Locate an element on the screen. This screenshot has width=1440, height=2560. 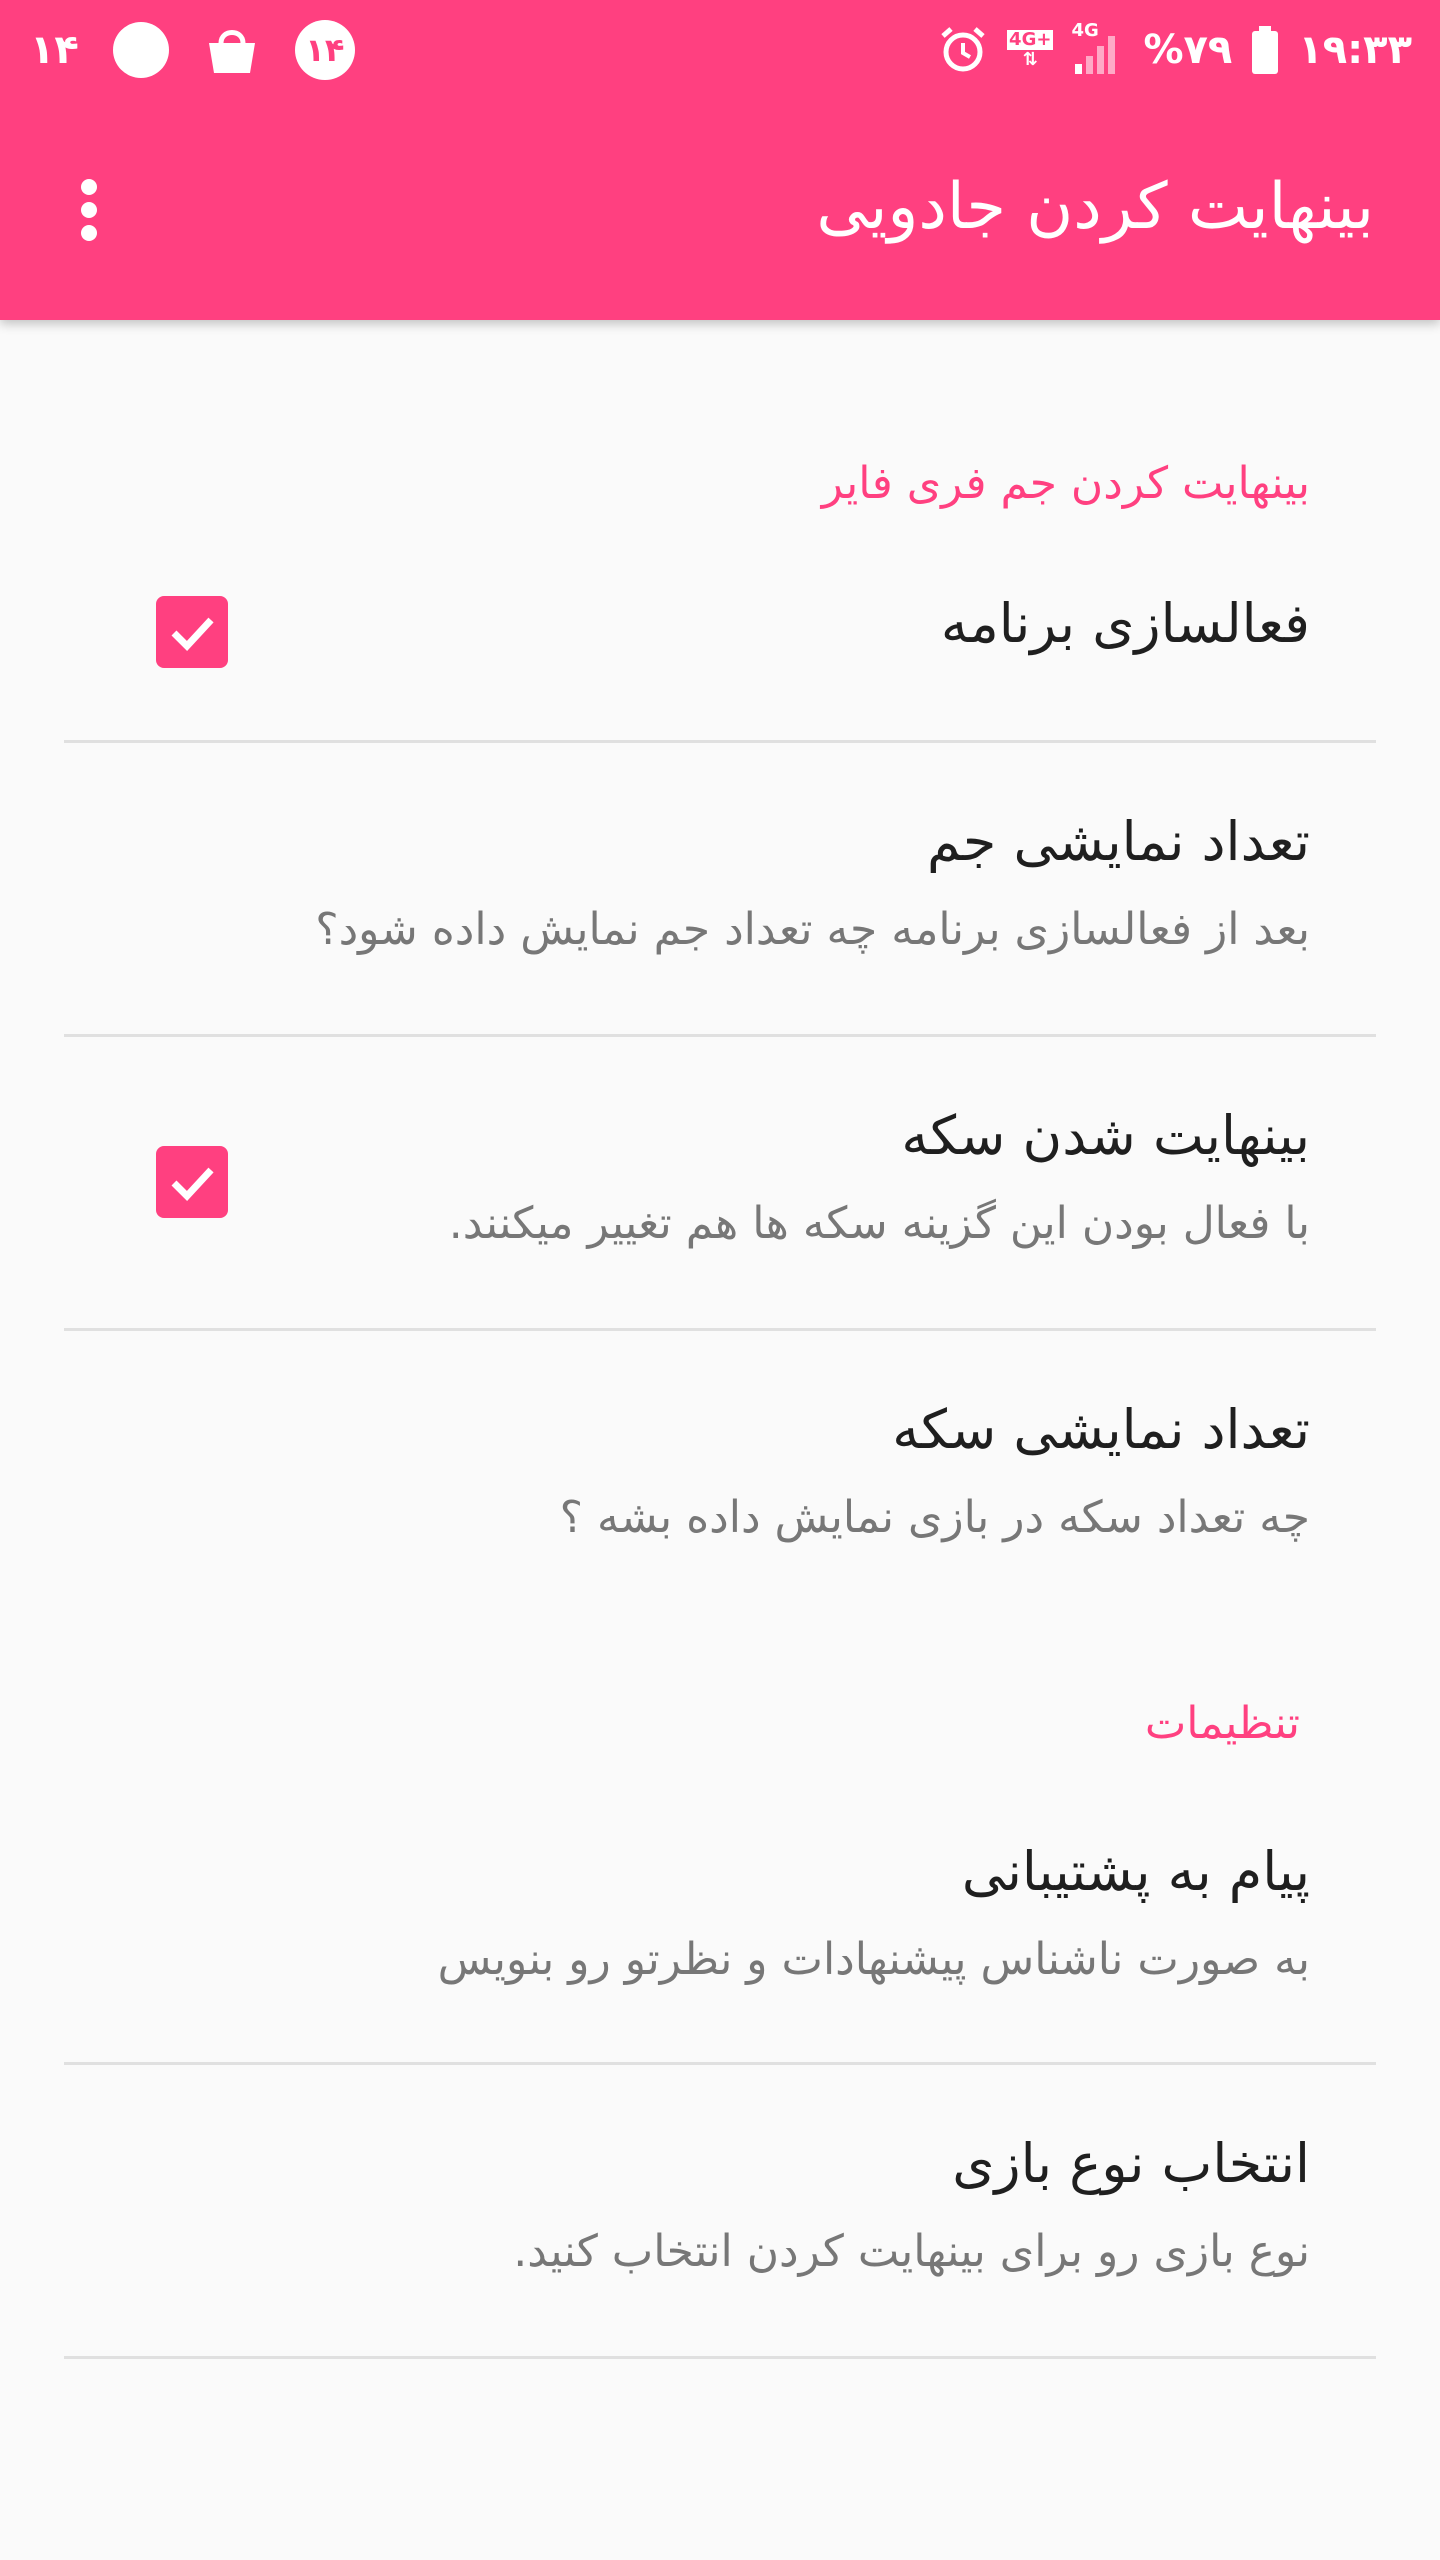
notification-badge: ۱۴ is located at coordinates (324, 50).